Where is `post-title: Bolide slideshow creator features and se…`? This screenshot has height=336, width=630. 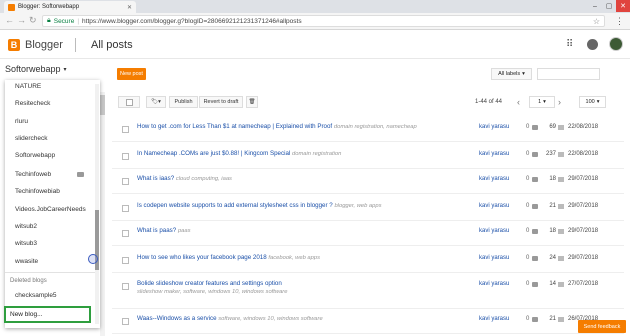 post-title: Bolide slideshow creator features and se… is located at coordinates (209, 283).